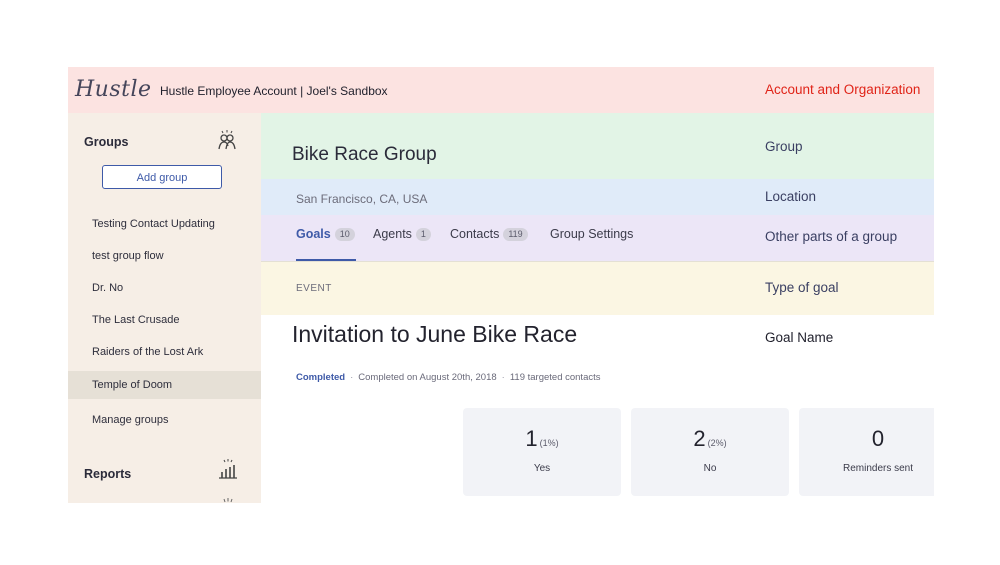  I want to click on stat-value: 1, so click(531, 438).